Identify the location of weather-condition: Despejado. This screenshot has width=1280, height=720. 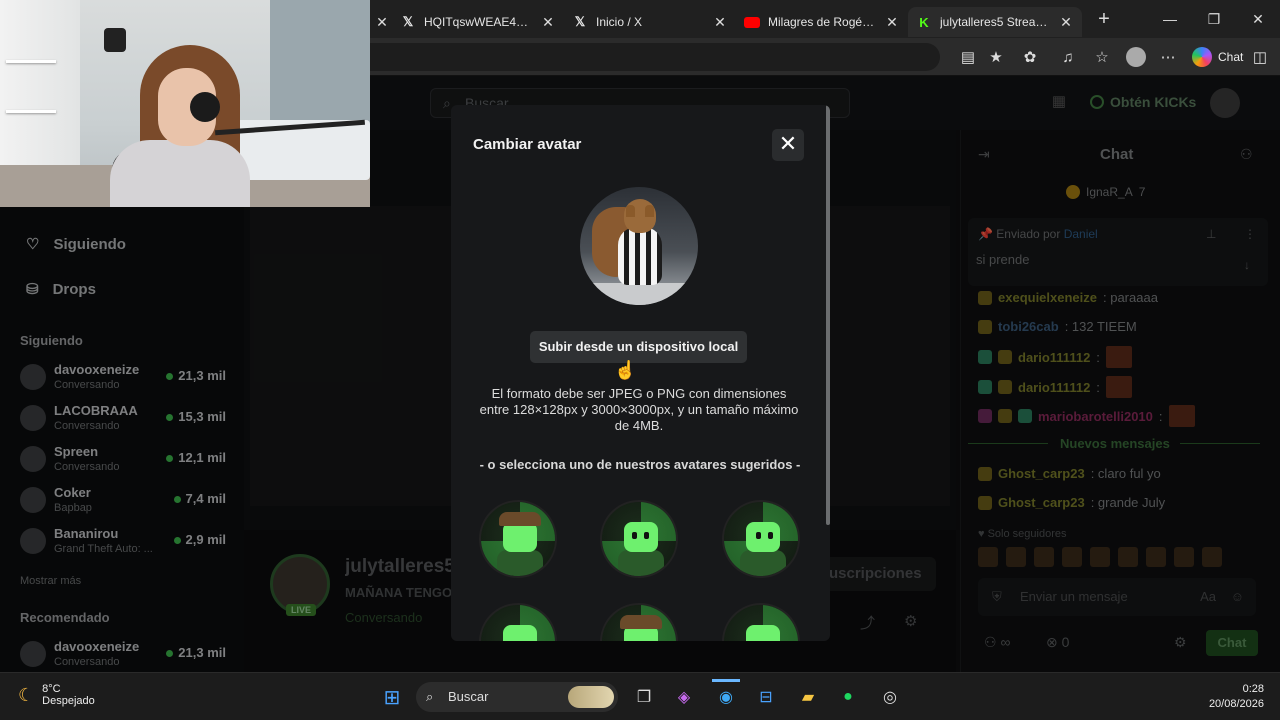
(68, 701).